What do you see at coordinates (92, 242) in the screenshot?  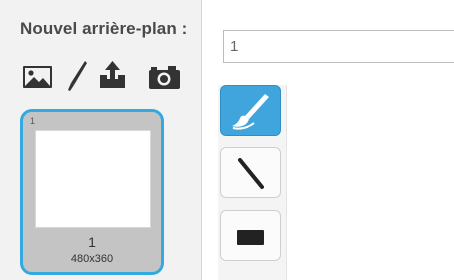 I see `backdrop-name: 1` at bounding box center [92, 242].